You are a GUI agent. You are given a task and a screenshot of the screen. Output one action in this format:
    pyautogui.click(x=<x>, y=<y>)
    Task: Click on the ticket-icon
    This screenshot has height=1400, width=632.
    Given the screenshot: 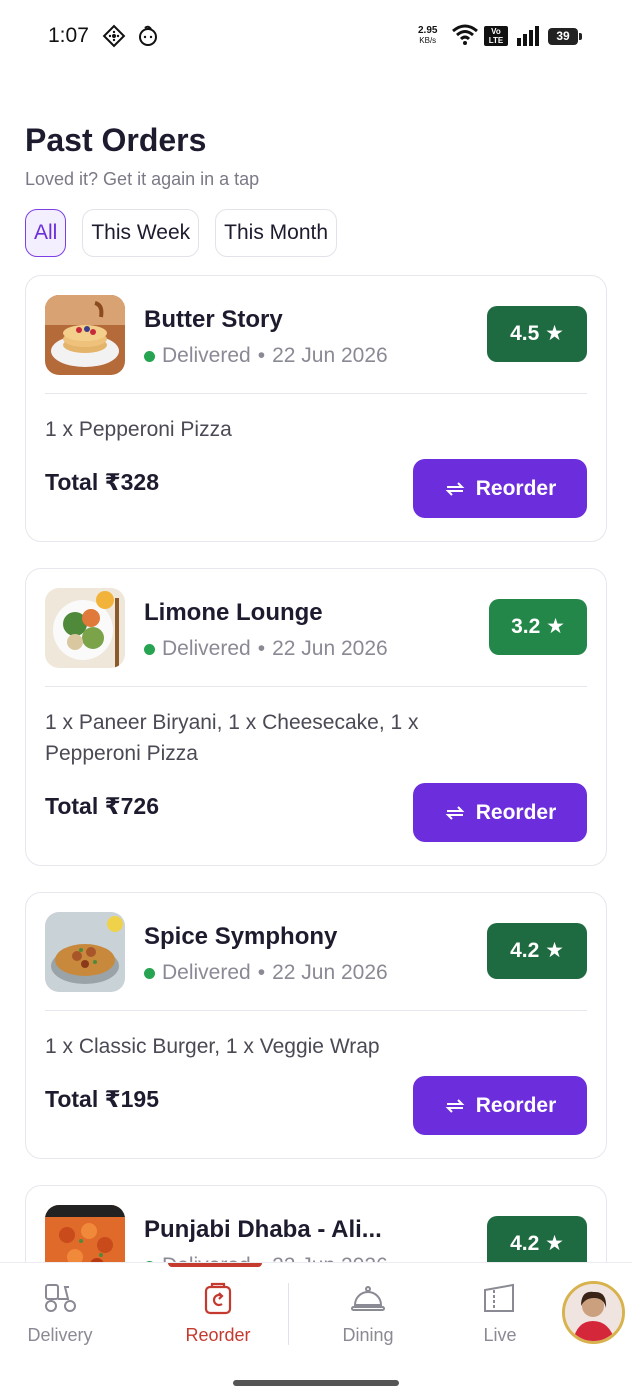 What is the action you would take?
    pyautogui.click(x=499, y=1297)
    